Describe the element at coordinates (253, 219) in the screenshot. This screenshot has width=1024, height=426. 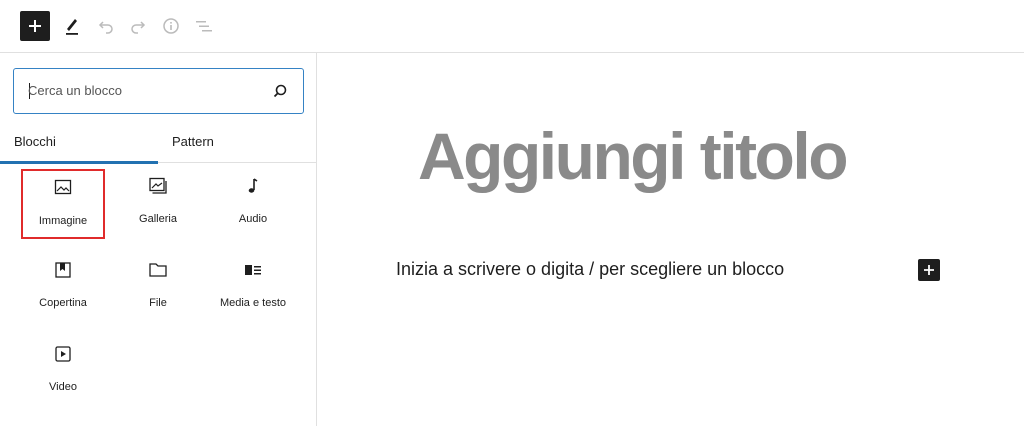
I see `block-item-label: Audio` at that location.